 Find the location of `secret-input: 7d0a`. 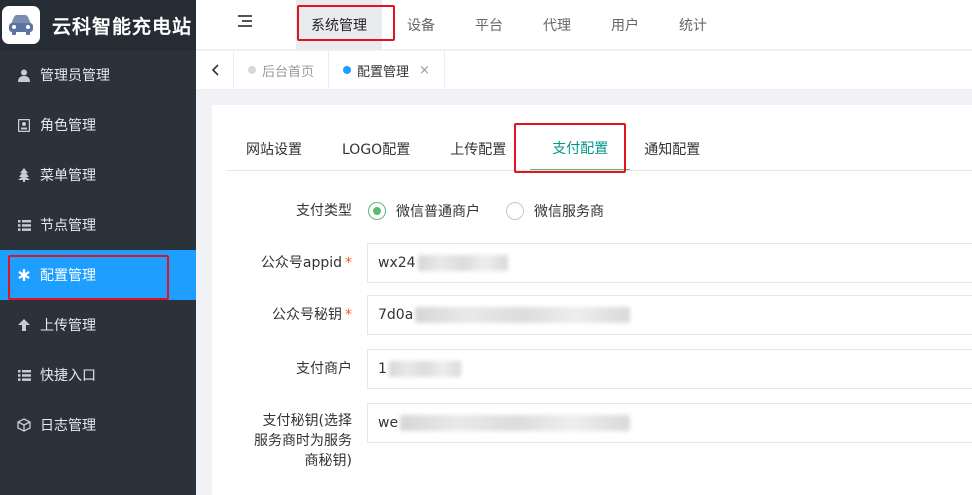

secret-input: 7d0a is located at coordinates (669, 315).